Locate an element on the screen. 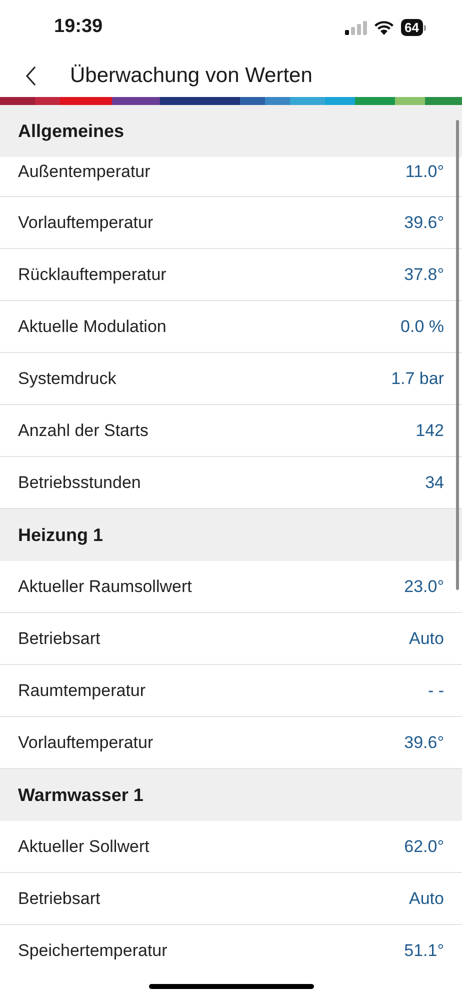 This screenshot has height=999, width=462. row-label: Aktuelle Modulation is located at coordinates (92, 327).